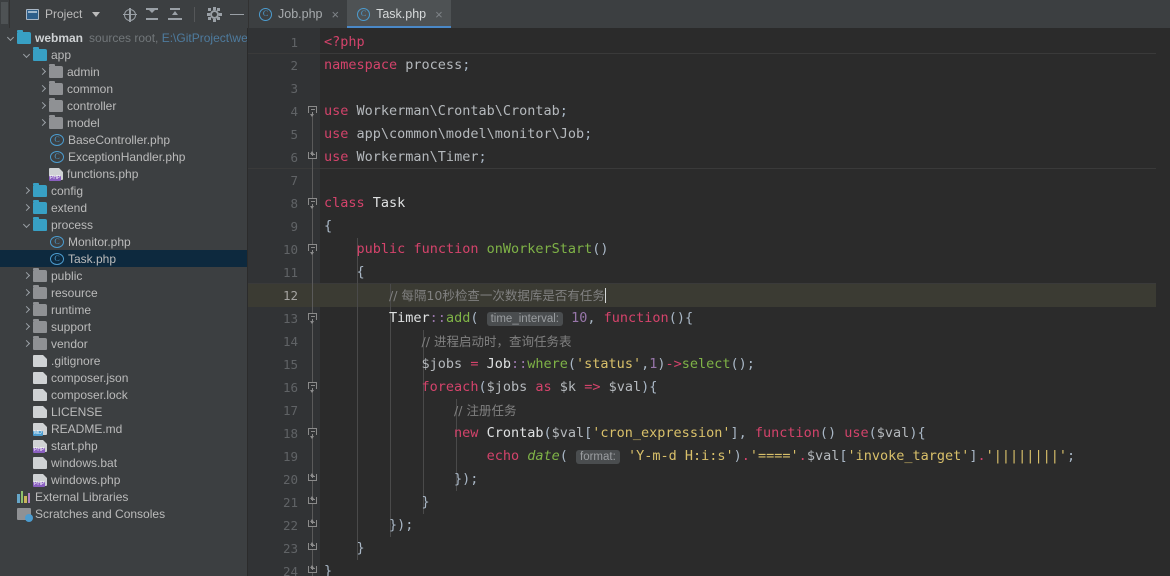  What do you see at coordinates (123, 292) in the screenshot?
I see `tree-item-resource: resource` at bounding box center [123, 292].